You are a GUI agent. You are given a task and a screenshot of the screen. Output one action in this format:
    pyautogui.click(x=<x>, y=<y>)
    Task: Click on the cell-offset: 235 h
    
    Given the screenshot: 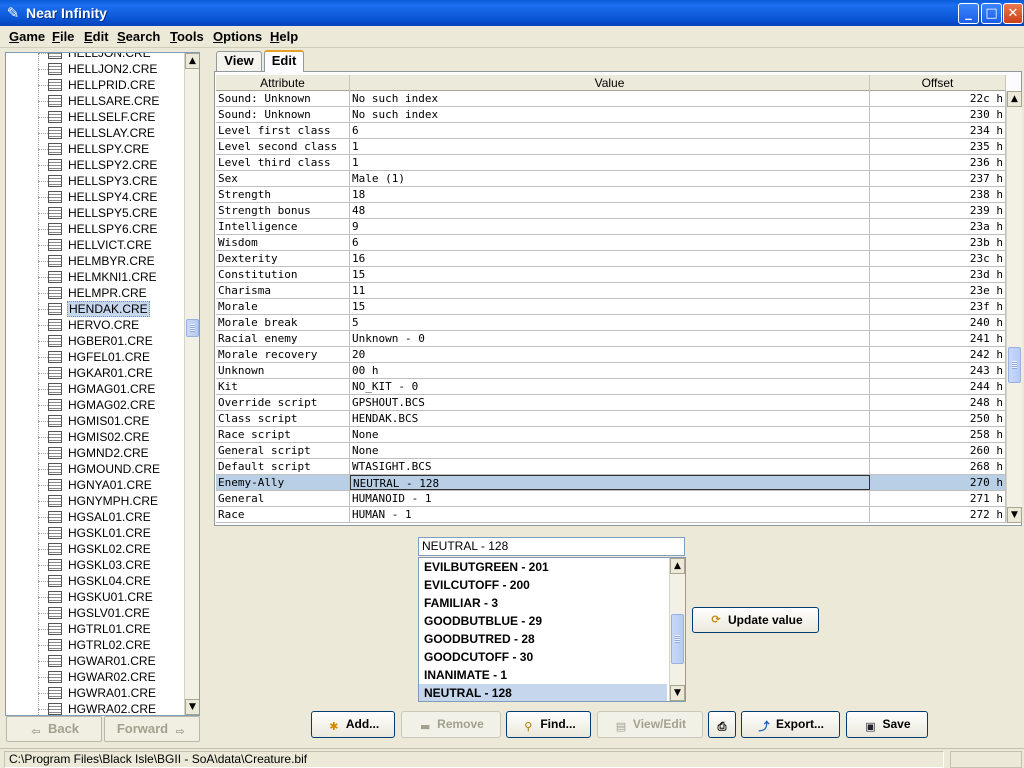 What is the action you would take?
    pyautogui.click(x=938, y=146)
    